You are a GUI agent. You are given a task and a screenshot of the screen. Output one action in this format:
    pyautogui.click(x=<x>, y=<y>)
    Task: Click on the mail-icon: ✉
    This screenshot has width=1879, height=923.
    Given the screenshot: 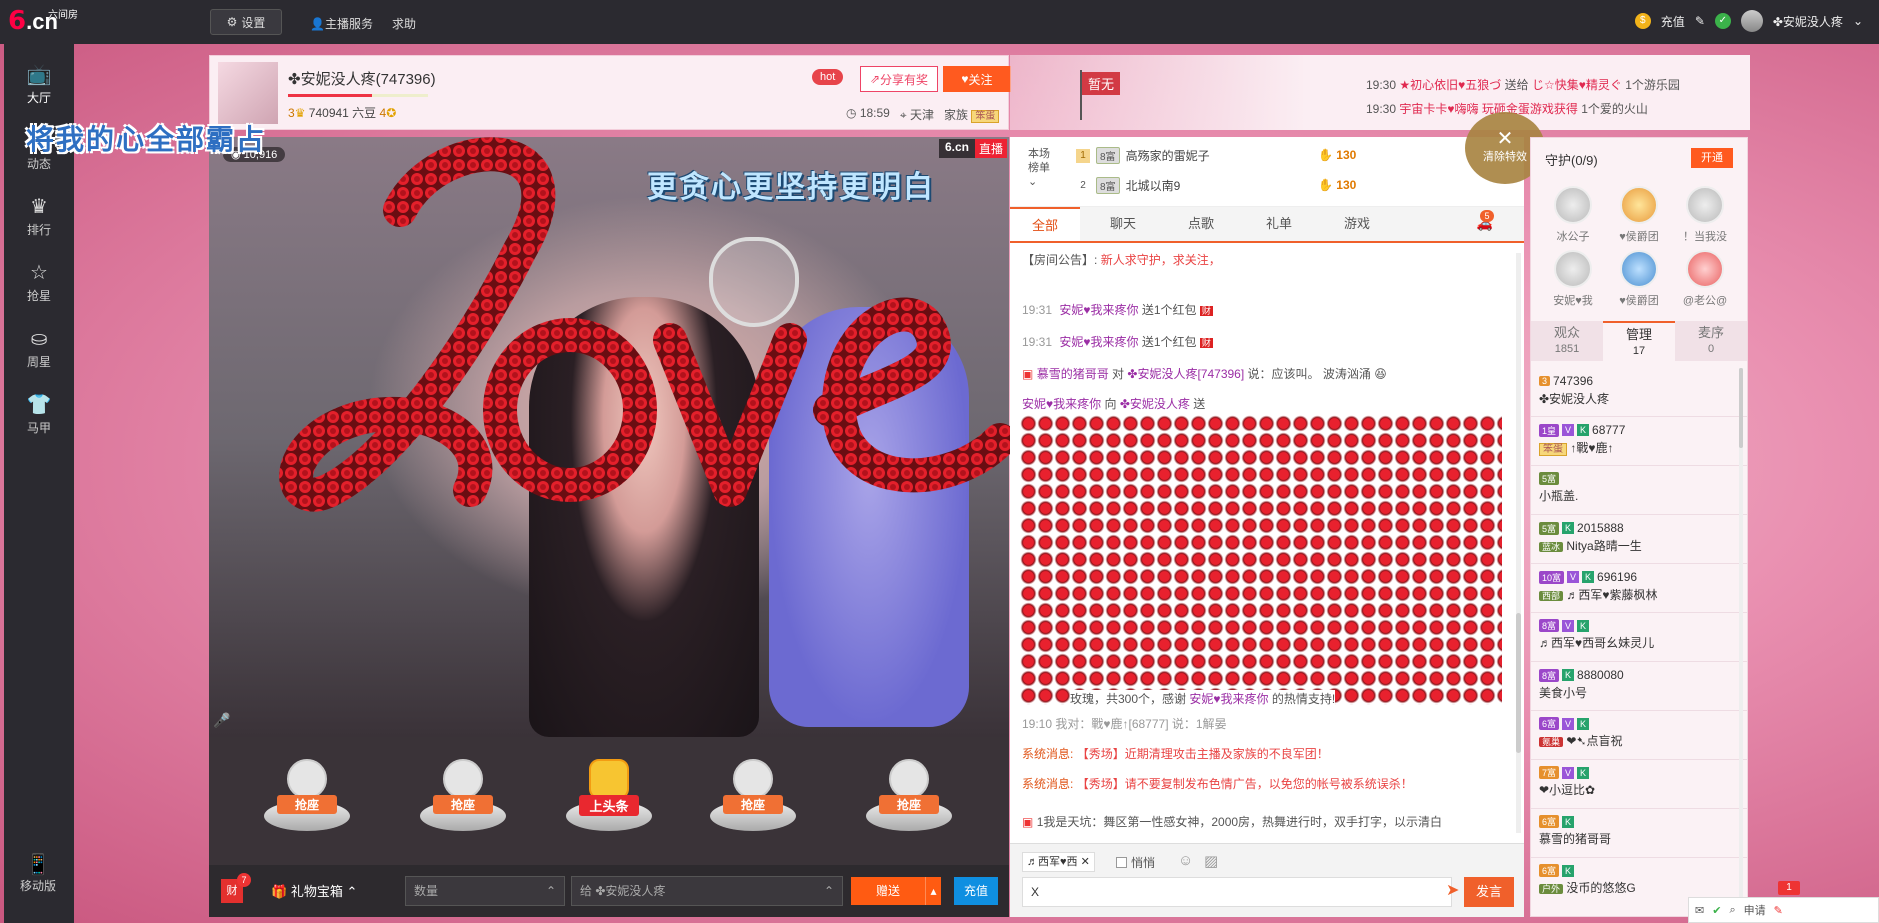 What is the action you would take?
    pyautogui.click(x=1699, y=910)
    